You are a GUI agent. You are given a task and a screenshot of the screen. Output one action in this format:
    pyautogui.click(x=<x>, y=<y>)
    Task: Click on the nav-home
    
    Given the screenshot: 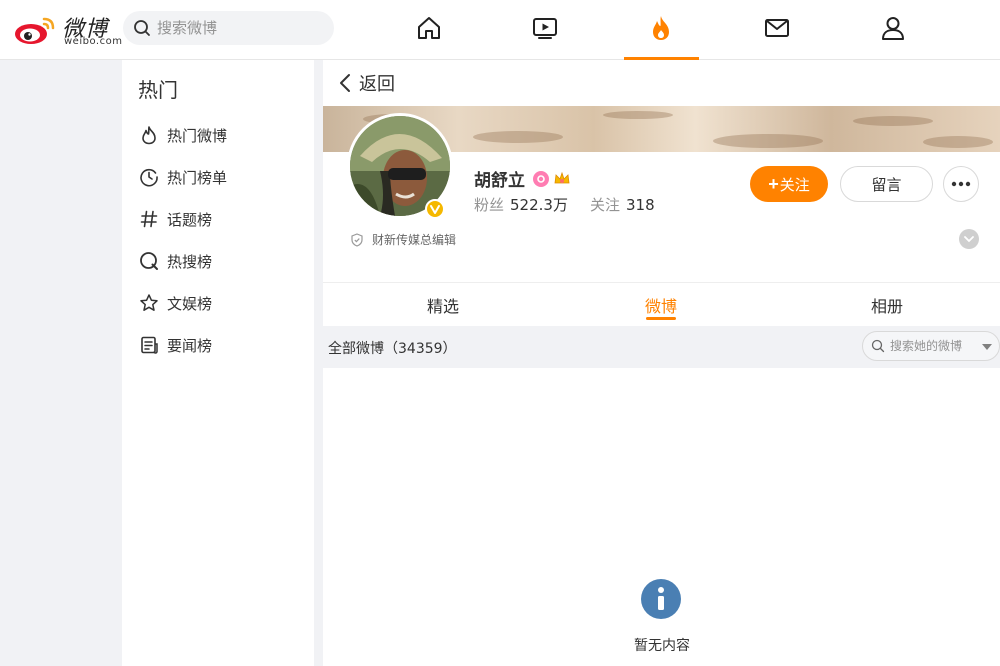 What is the action you would take?
    pyautogui.click(x=429, y=28)
    